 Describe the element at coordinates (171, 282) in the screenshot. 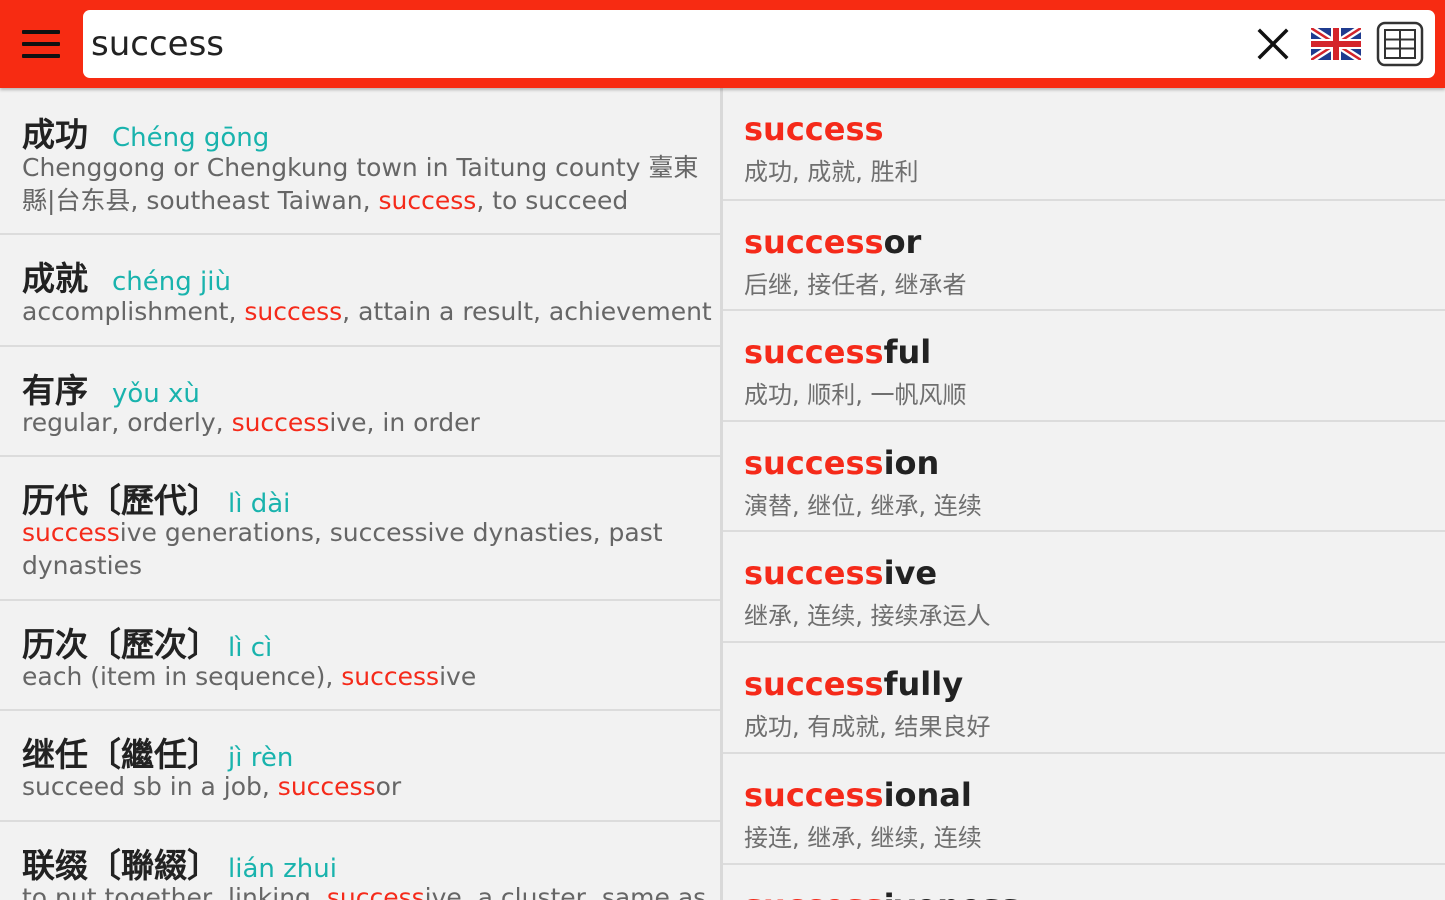

I see `pinyin: chéng jiù` at that location.